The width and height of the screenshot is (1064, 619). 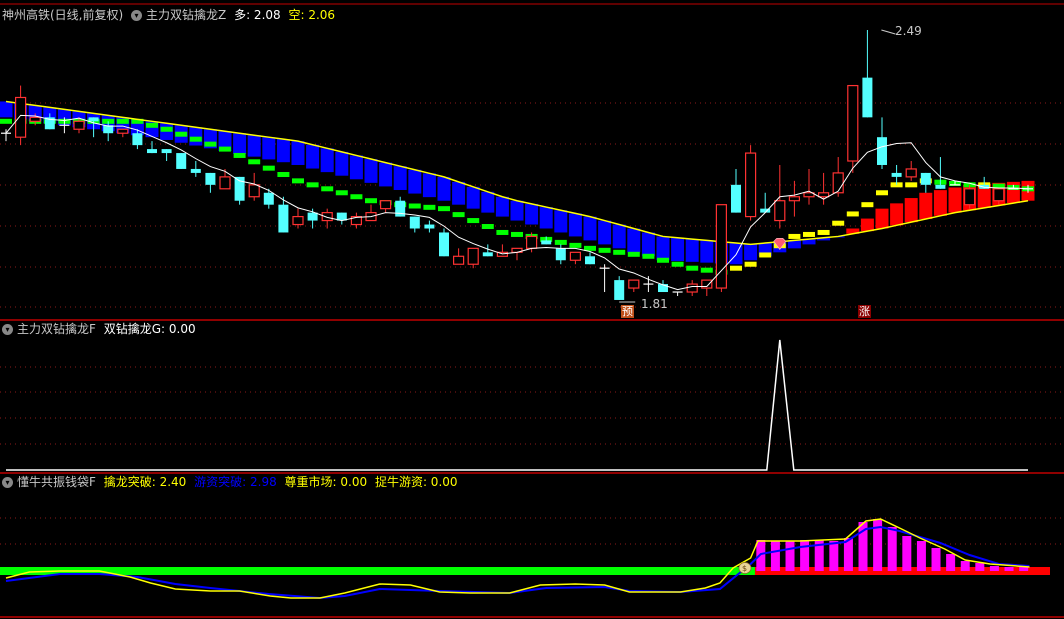 I want to click on high-pointer, so click(x=888, y=32).